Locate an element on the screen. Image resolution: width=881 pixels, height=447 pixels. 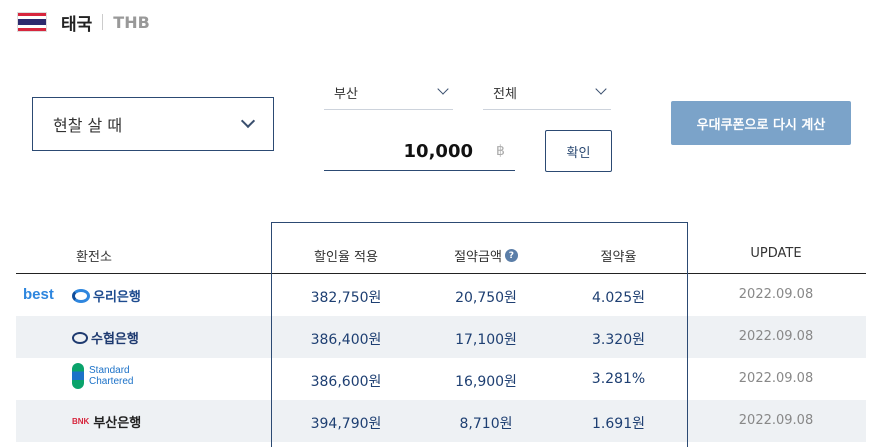
divider is located at coordinates (103, 22).